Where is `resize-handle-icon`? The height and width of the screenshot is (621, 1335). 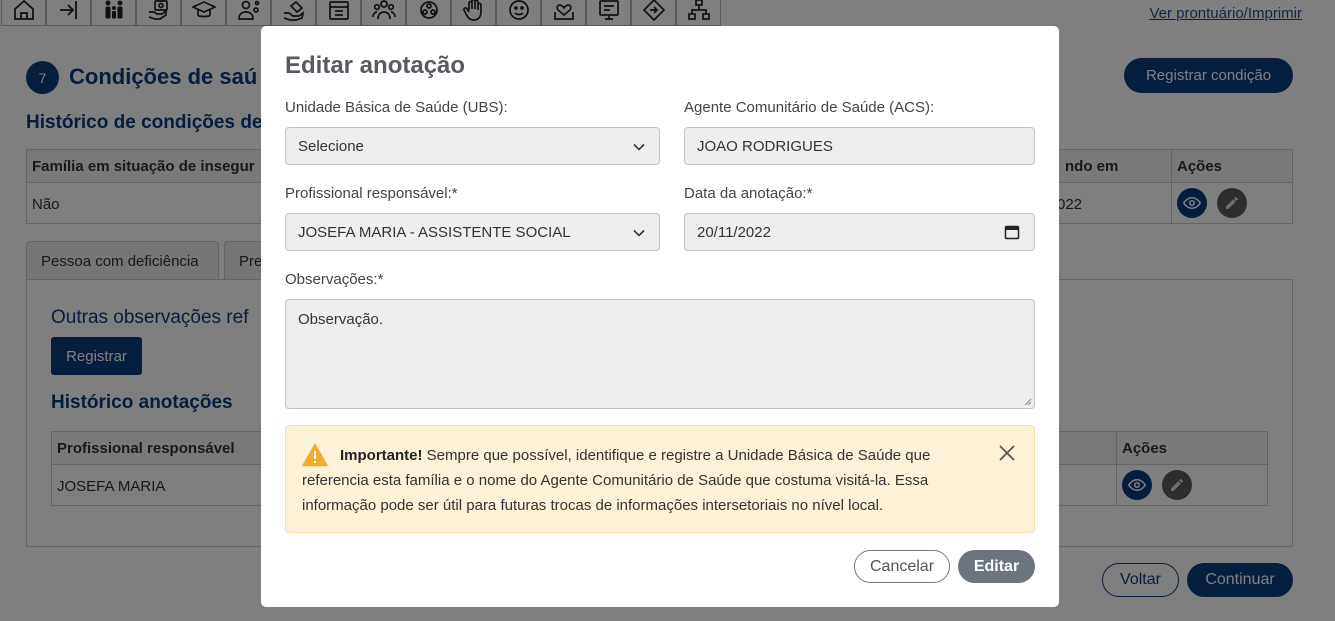
resize-handle-icon is located at coordinates (1028, 402).